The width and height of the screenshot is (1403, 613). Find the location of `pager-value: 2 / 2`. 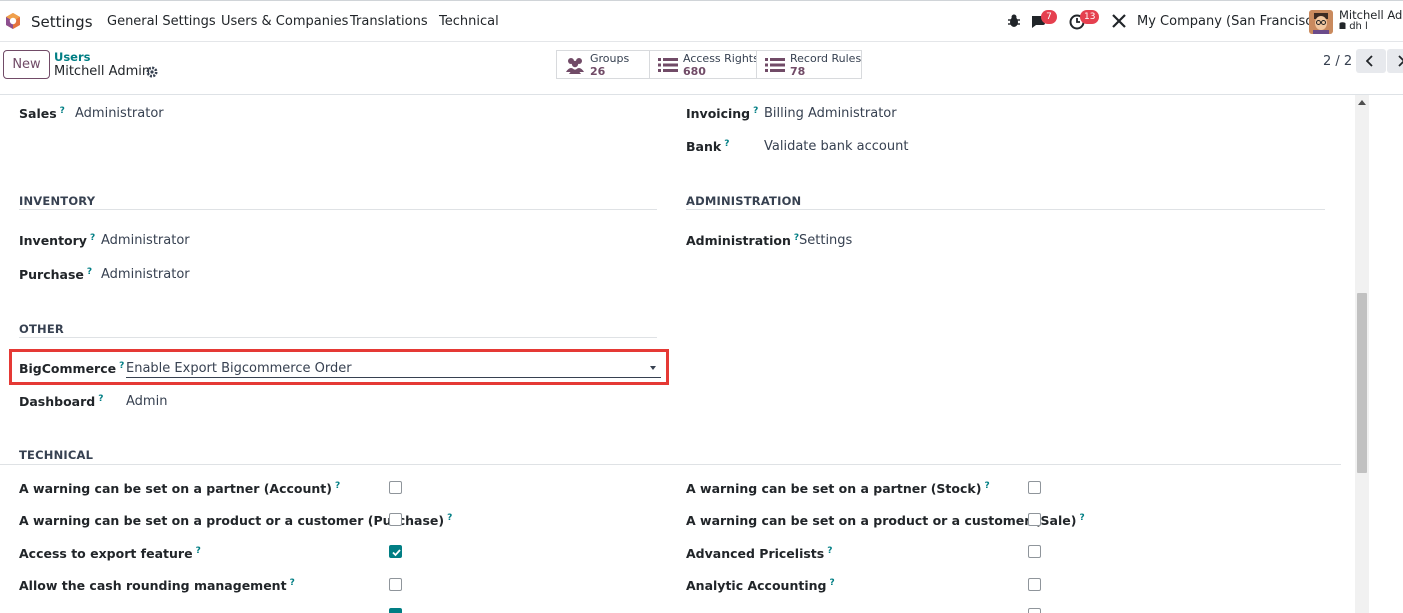

pager-value: 2 / 2 is located at coordinates (1337, 61).